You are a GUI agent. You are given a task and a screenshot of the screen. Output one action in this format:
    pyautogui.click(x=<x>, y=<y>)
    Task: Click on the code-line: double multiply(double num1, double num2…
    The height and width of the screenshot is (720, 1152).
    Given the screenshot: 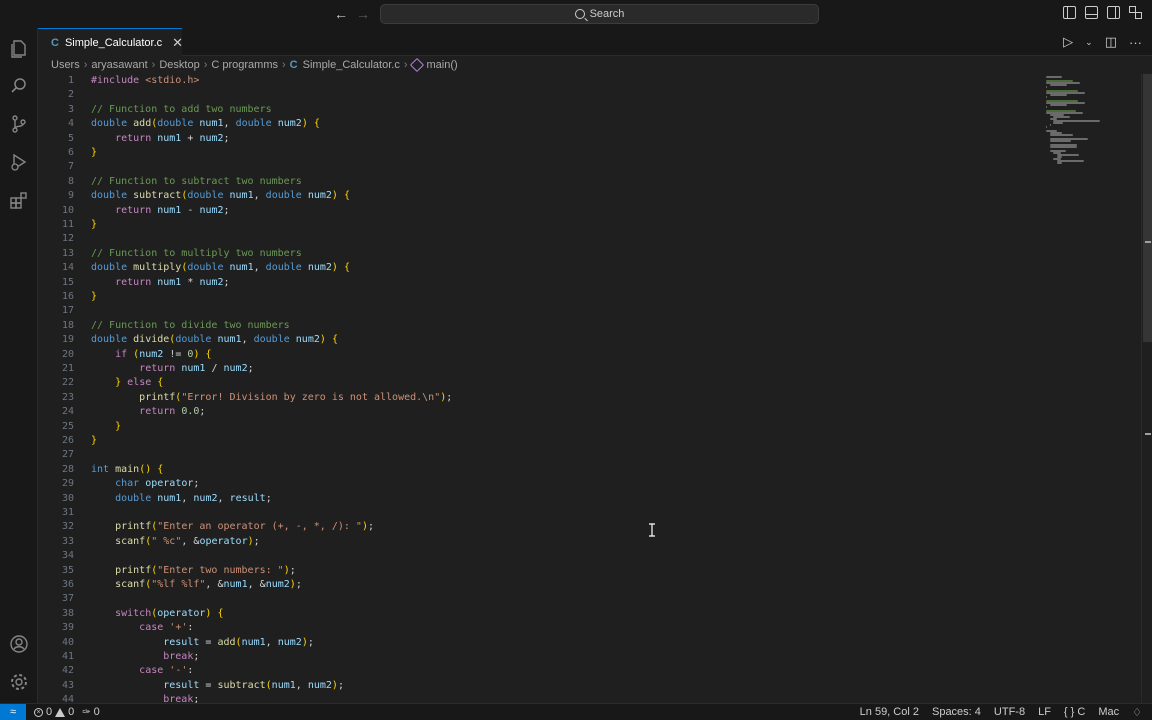 What is the action you would take?
    pyautogui.click(x=220, y=268)
    